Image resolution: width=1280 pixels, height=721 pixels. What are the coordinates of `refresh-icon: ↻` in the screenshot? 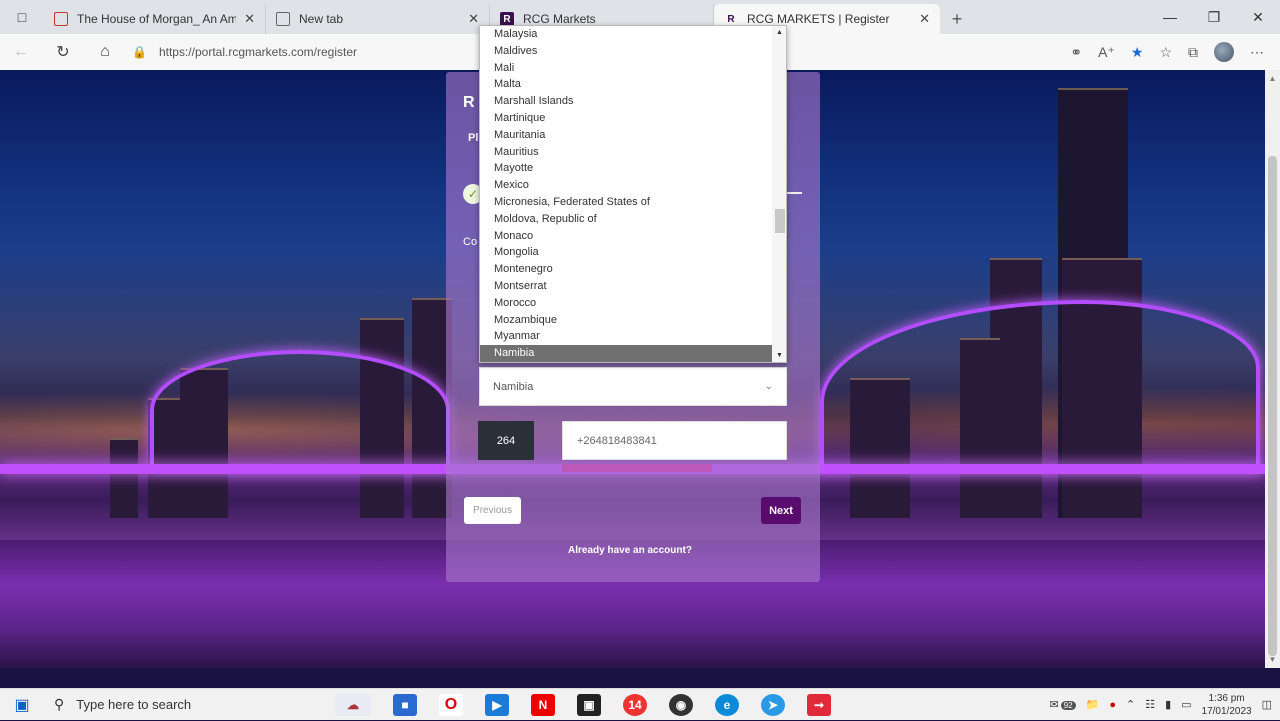 It's located at (63, 52).